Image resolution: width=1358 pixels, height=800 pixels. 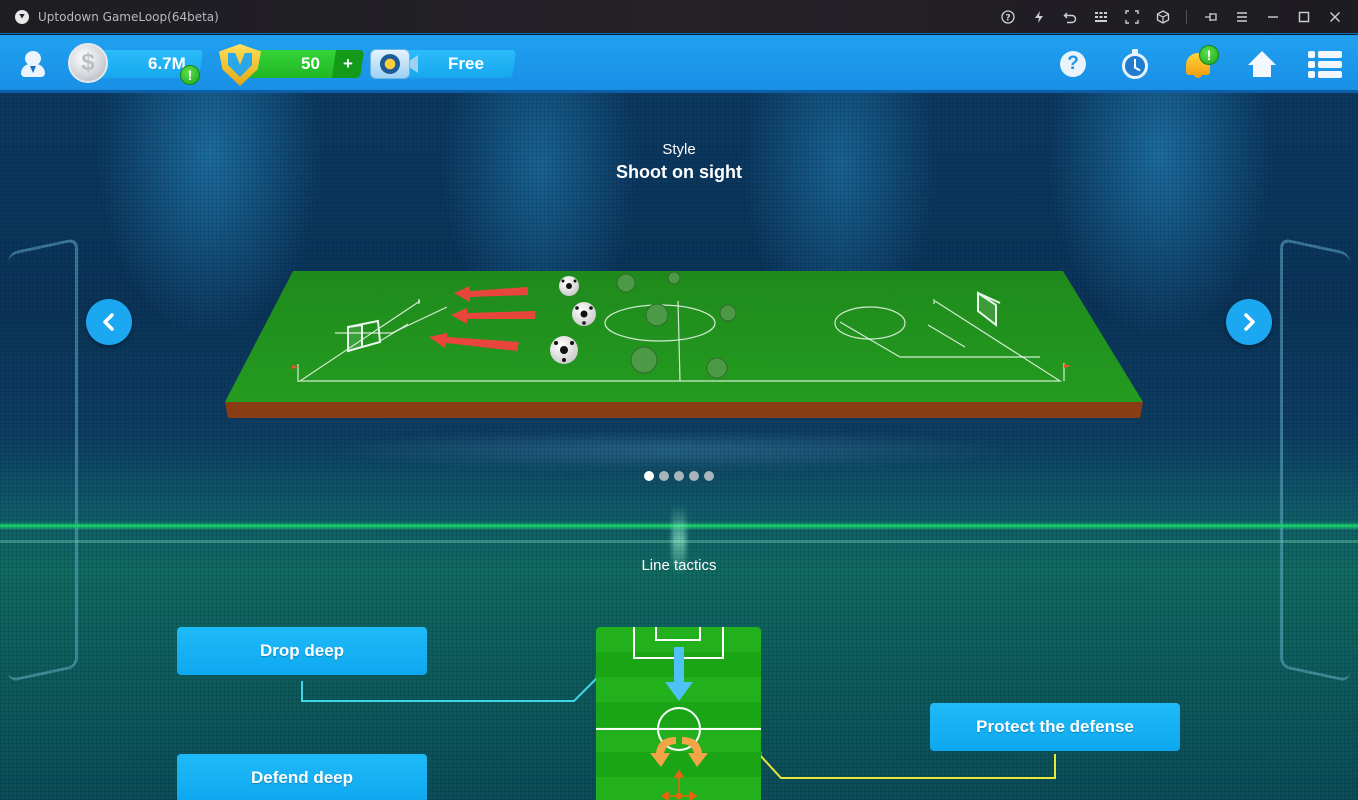 I want to click on background-crowd, so click(x=670, y=450).